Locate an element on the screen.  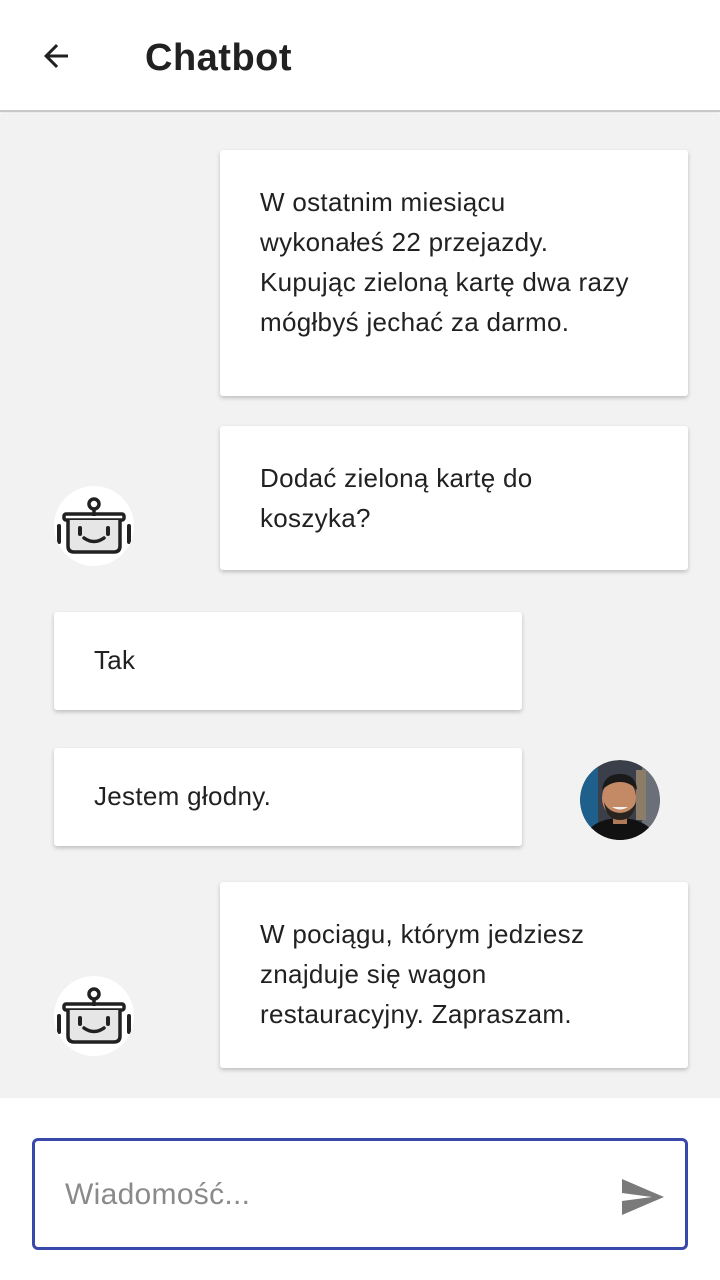
message-text: Jestem głodny. is located at coordinates (183, 796).